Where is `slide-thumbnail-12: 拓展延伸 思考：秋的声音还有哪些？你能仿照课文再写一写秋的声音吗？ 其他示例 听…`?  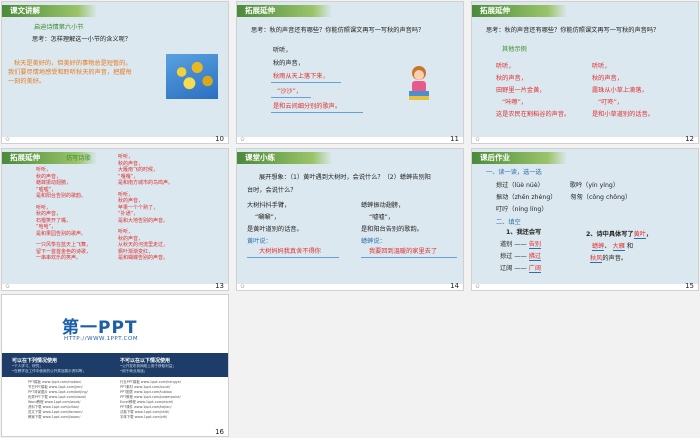
slide-thumbnail-12: 拓展延伸 思考：秋的声音还有哪些？你能仿照课文再写一写秋的声音吗？ 其他示例 听… is located at coordinates (585, 72).